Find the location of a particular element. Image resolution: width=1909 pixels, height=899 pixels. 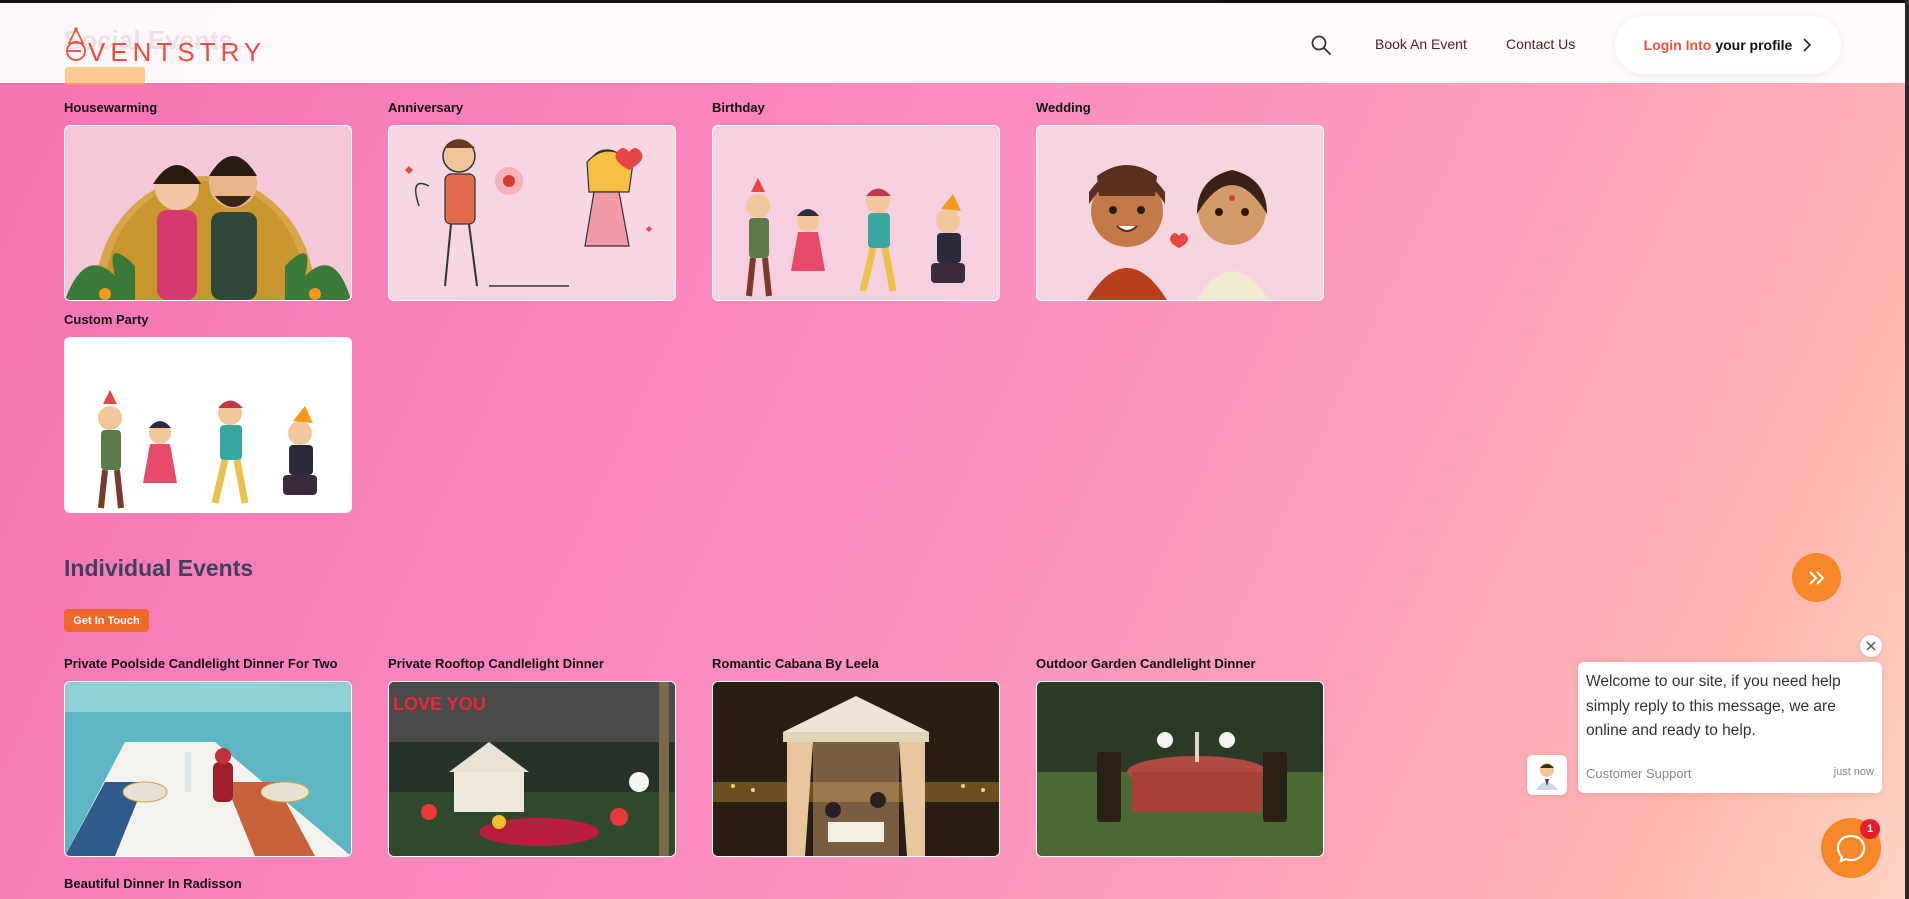

card-cabana is located at coordinates (856, 769).